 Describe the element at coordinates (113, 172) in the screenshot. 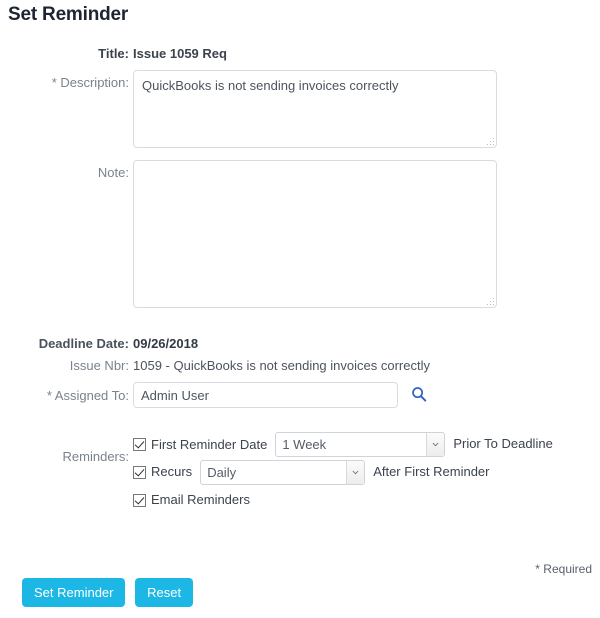

I see `note-label: Note:` at that location.